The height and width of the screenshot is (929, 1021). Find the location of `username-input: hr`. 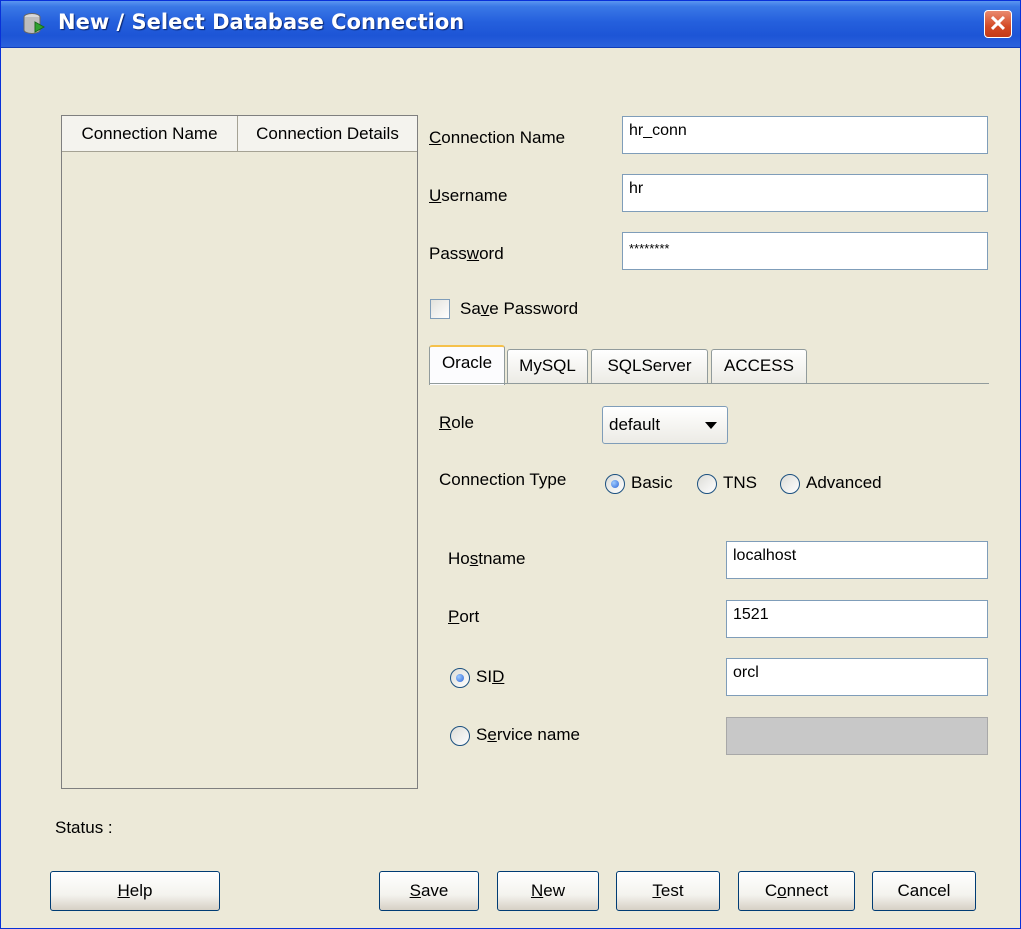

username-input: hr is located at coordinates (805, 193).